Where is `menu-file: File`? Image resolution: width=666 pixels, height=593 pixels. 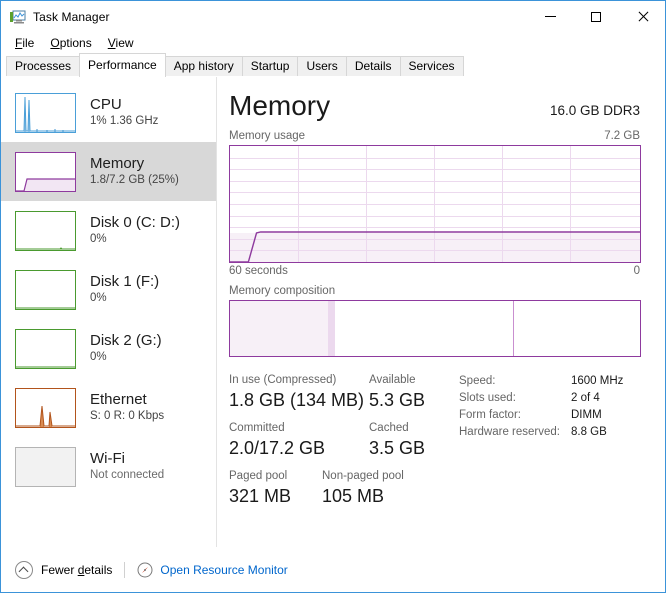
menu-file: File is located at coordinates (24, 43).